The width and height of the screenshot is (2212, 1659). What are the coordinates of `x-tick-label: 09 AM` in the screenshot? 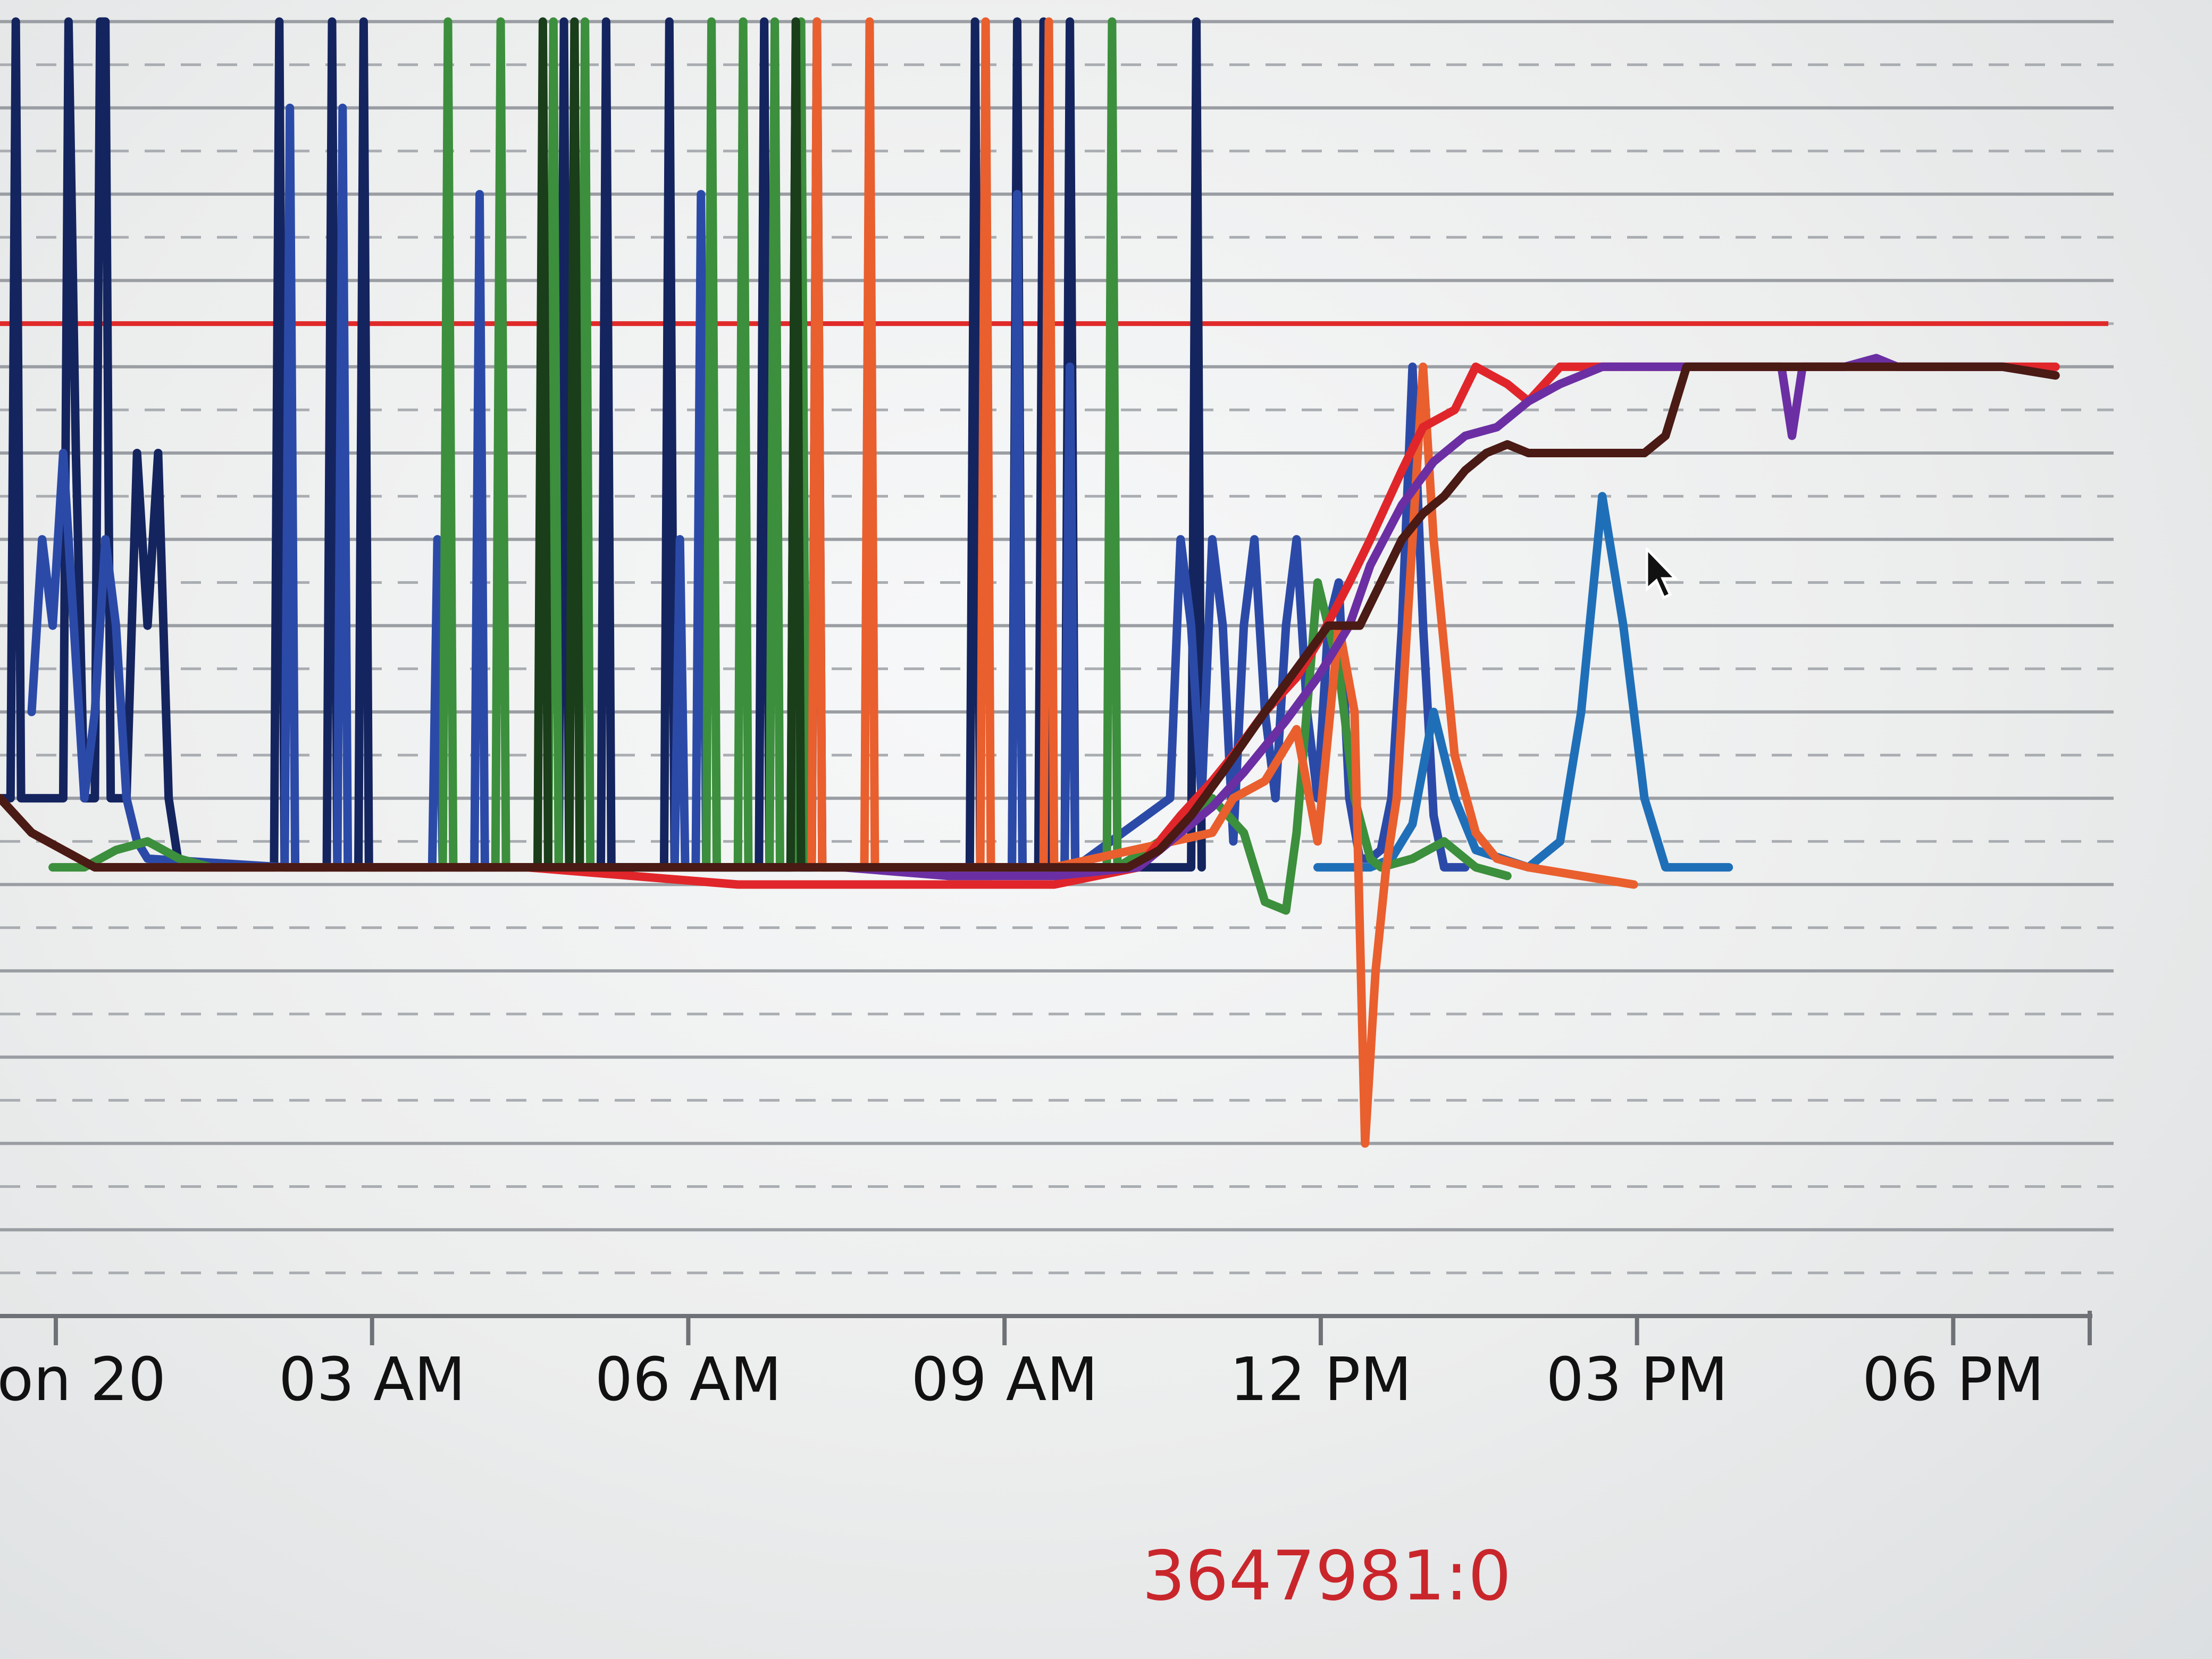 It's located at (1004, 1379).